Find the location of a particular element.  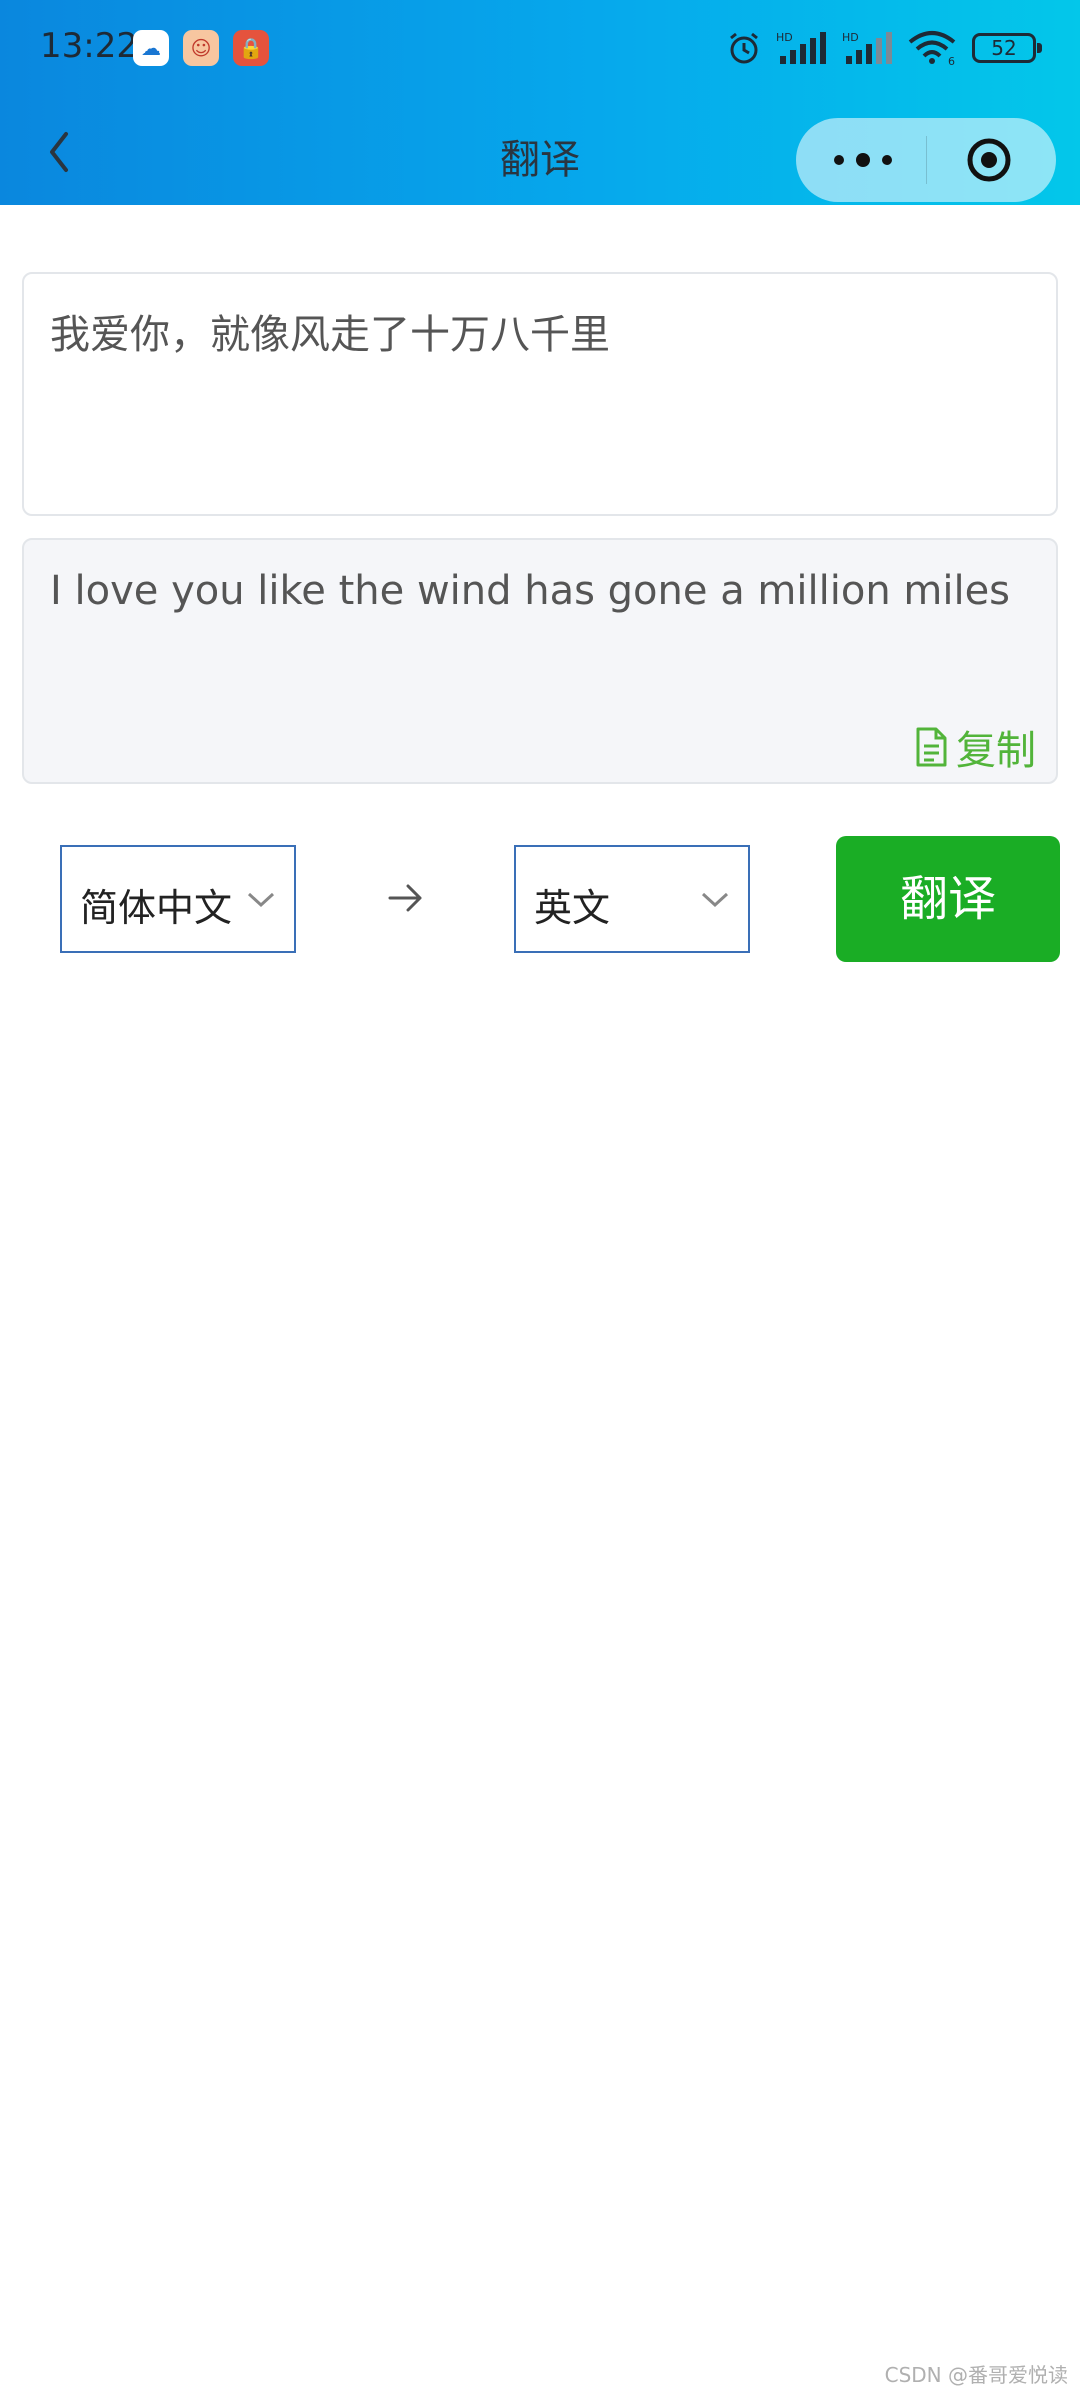

translate-button: 翻译 is located at coordinates (948, 899).